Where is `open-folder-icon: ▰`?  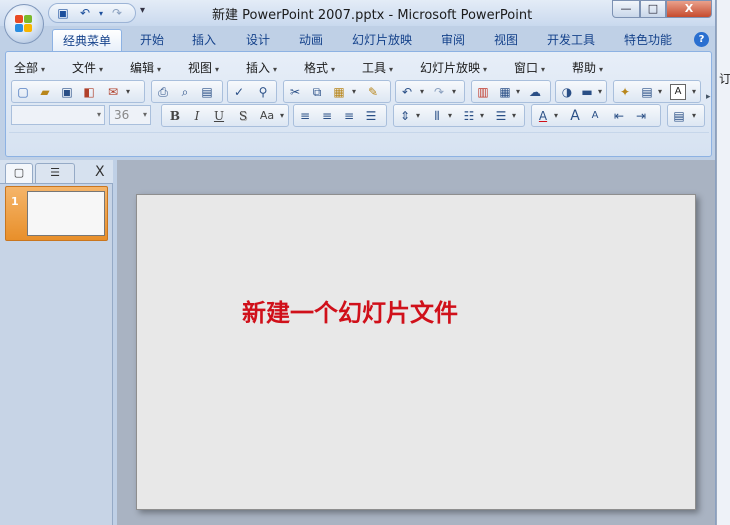
open-folder-icon: ▰ is located at coordinates (45, 92).